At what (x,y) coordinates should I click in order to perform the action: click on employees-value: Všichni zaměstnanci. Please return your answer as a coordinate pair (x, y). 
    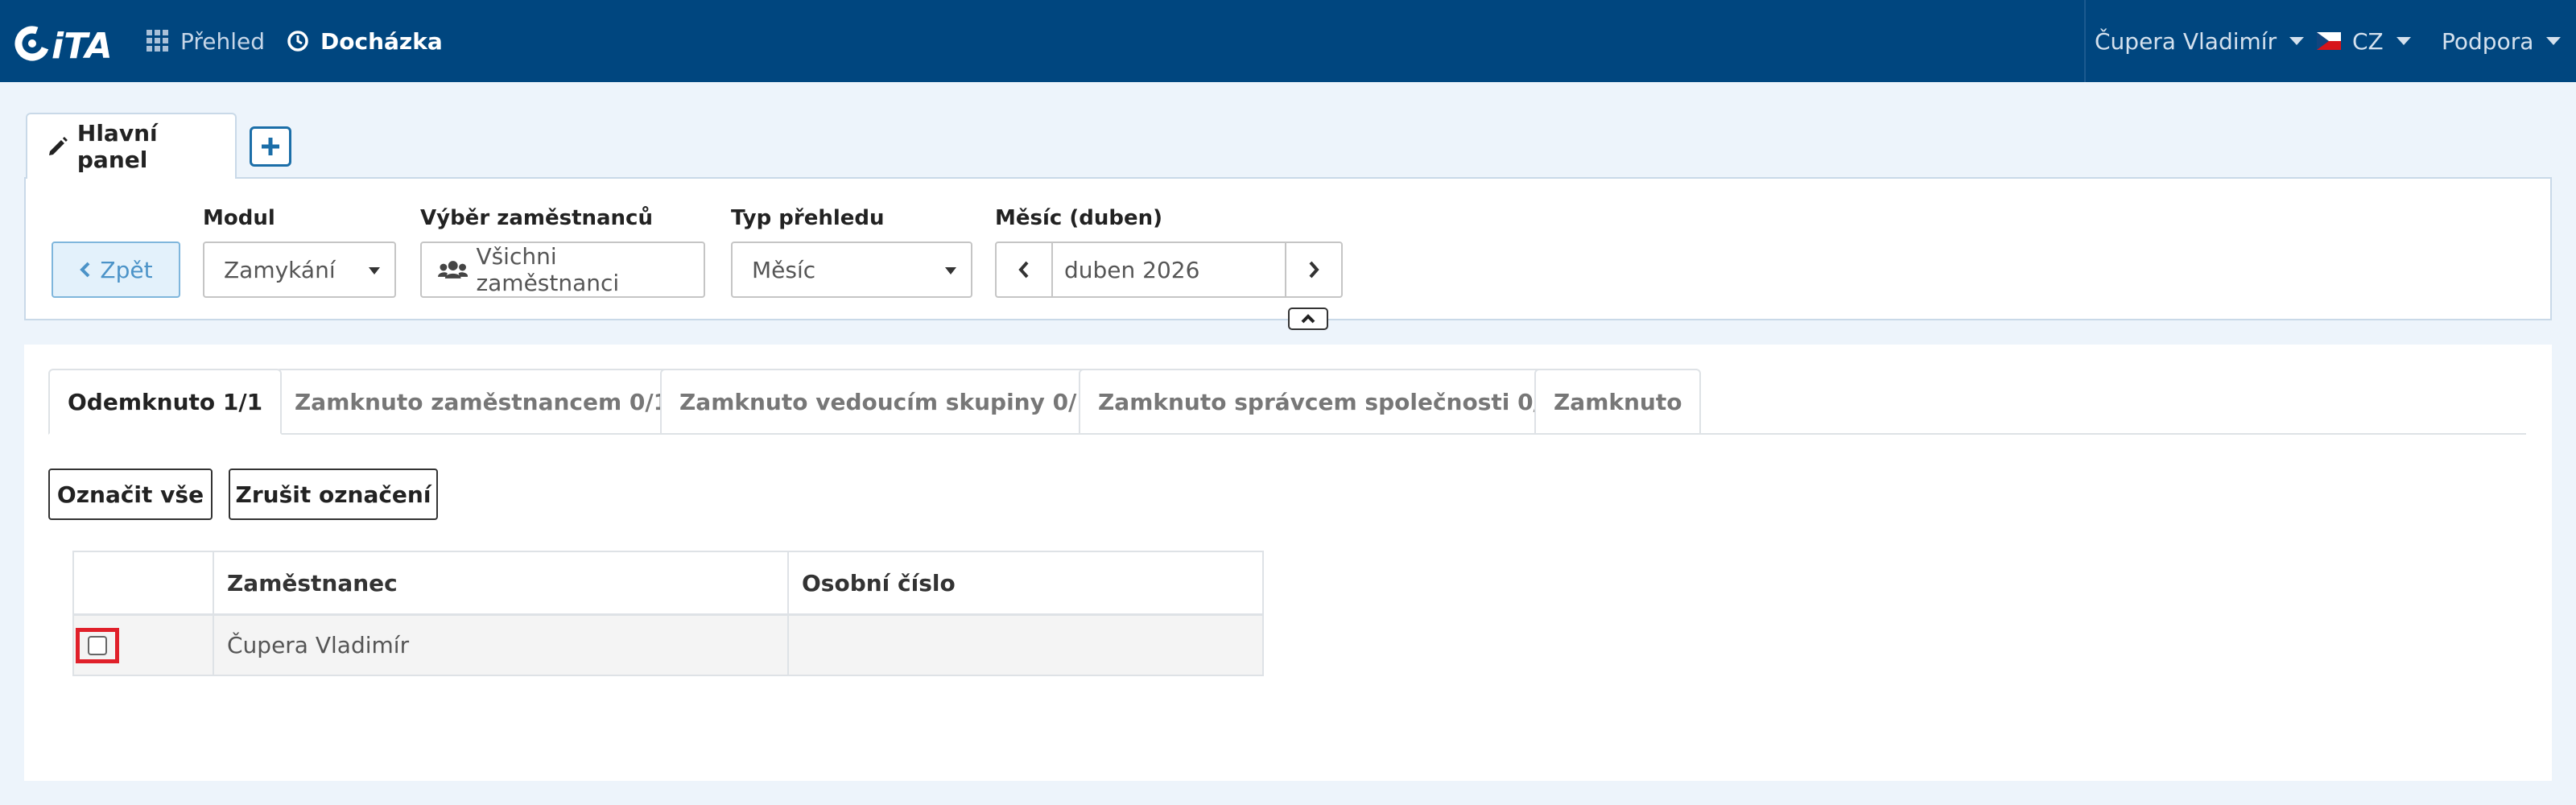
    Looking at the image, I should click on (548, 269).